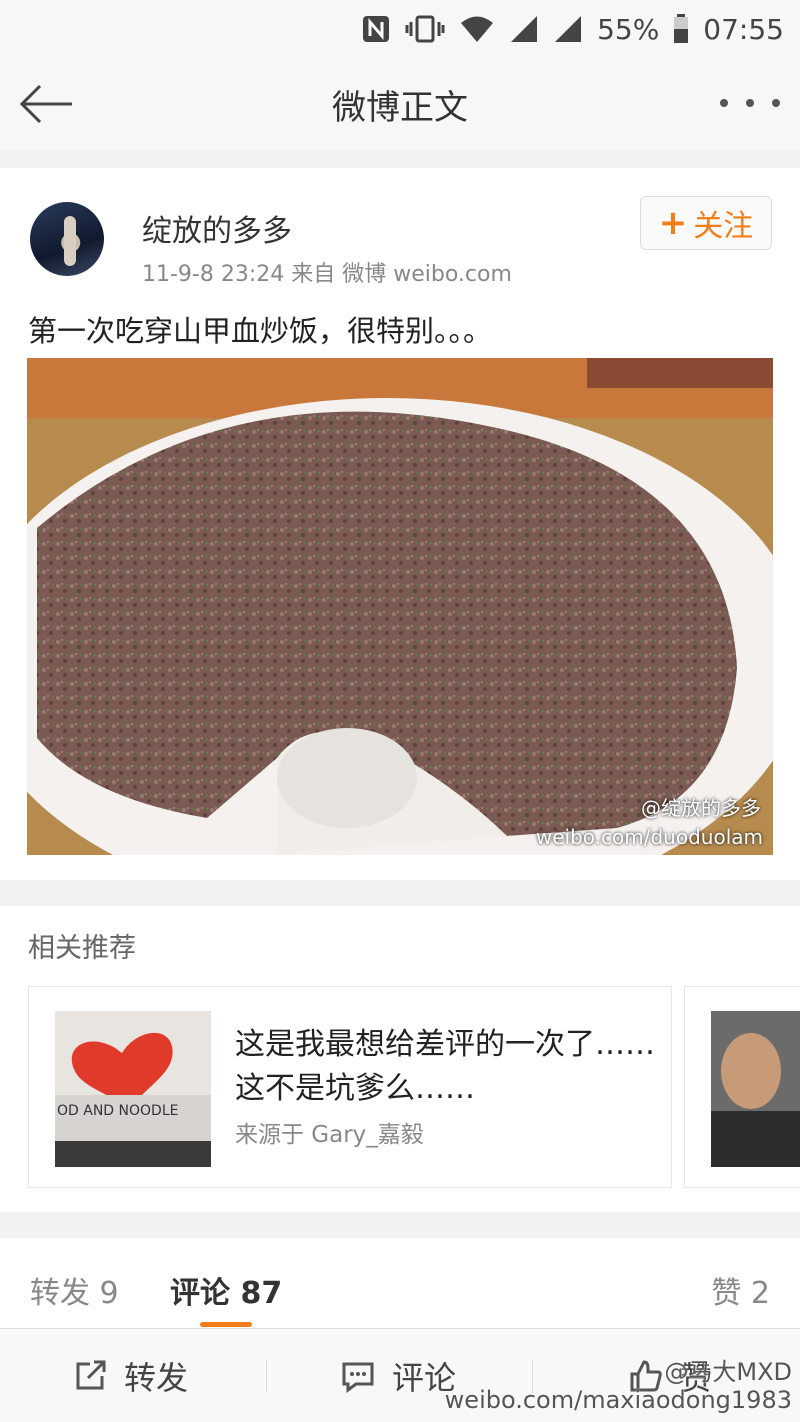  What do you see at coordinates (400, 29) in the screenshot?
I see `status-bar: 55% 07:55` at bounding box center [400, 29].